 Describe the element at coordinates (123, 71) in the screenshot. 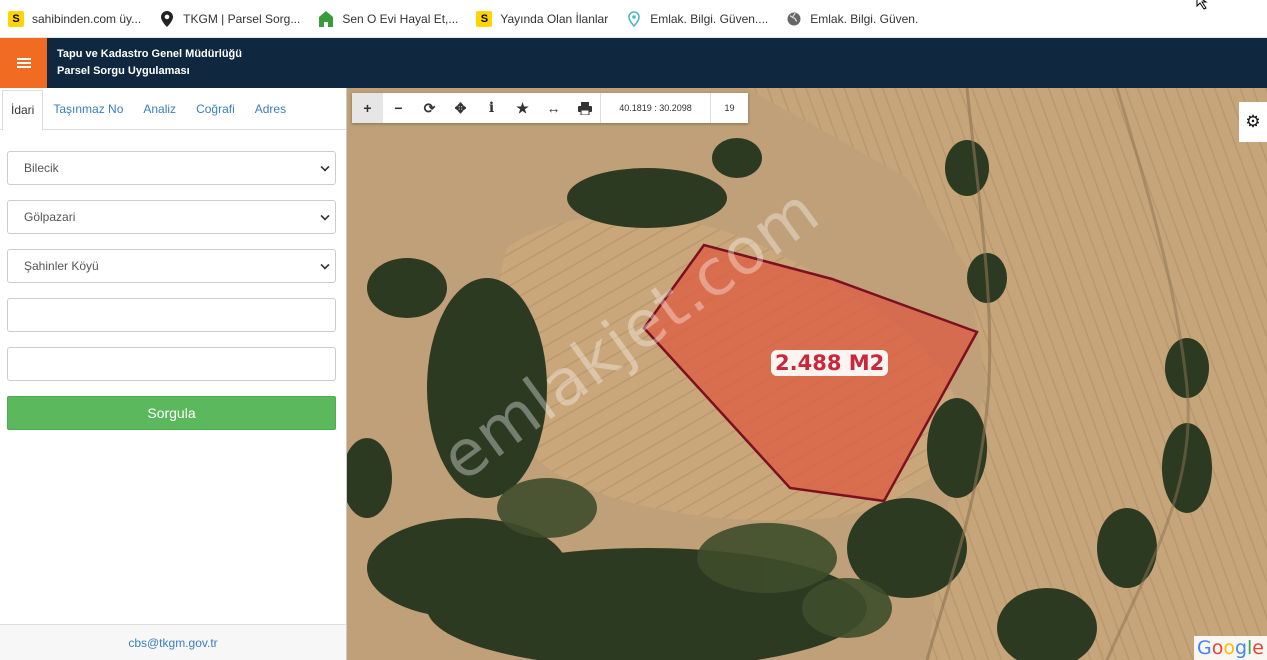

I see `app-title-line2: Parsel Sorgu Uygulaması` at that location.